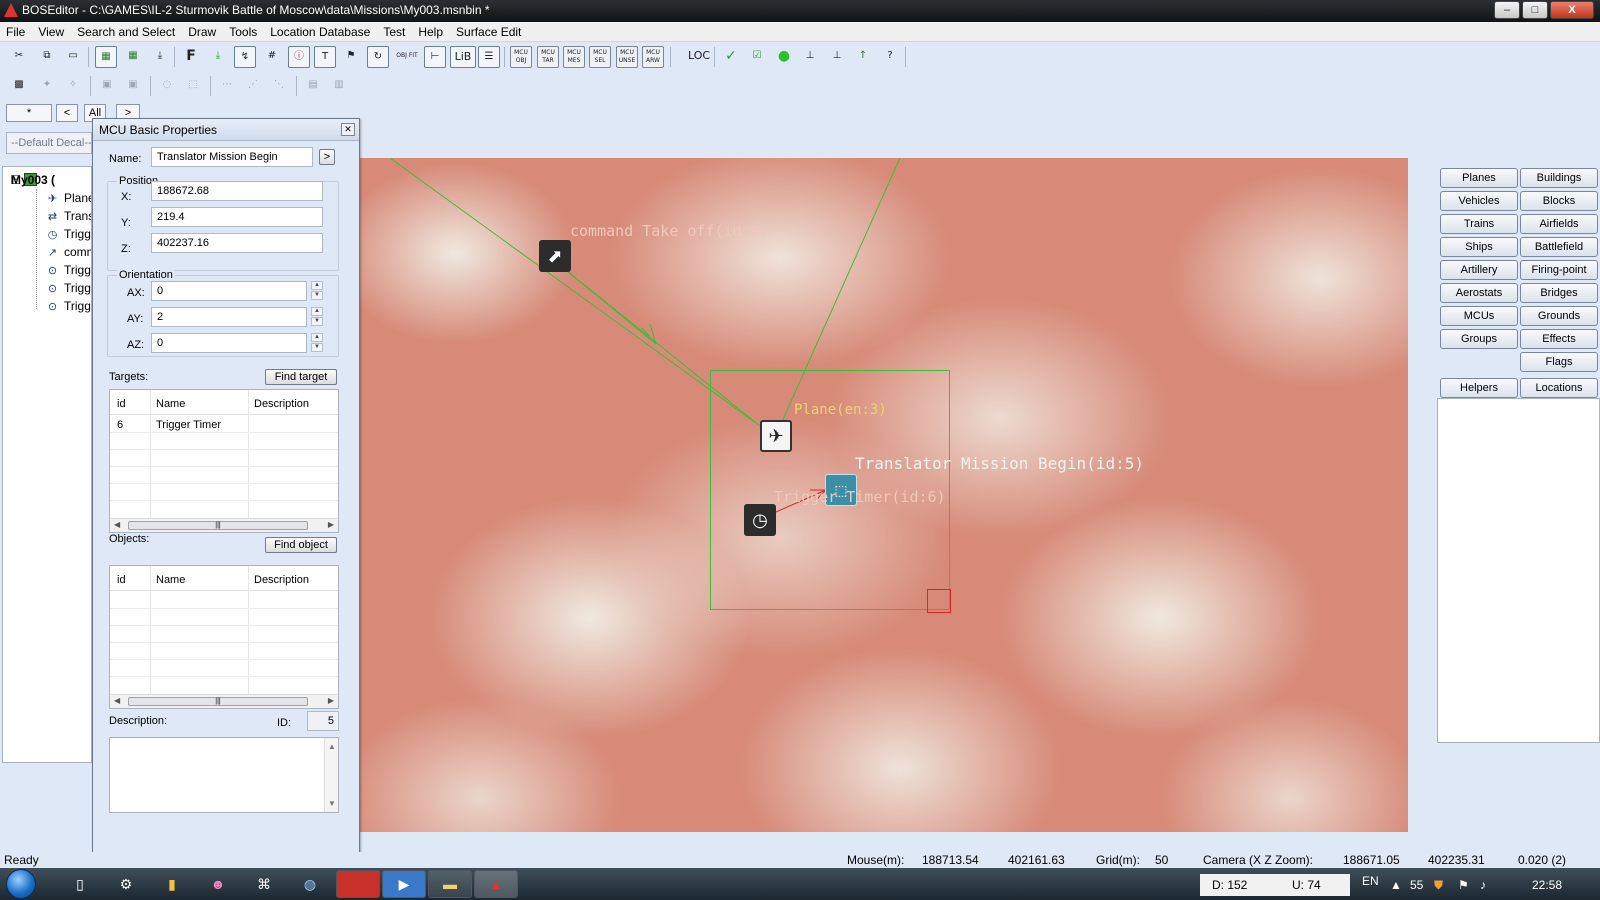  I want to click on taskbar-app-red, so click(358, 884).